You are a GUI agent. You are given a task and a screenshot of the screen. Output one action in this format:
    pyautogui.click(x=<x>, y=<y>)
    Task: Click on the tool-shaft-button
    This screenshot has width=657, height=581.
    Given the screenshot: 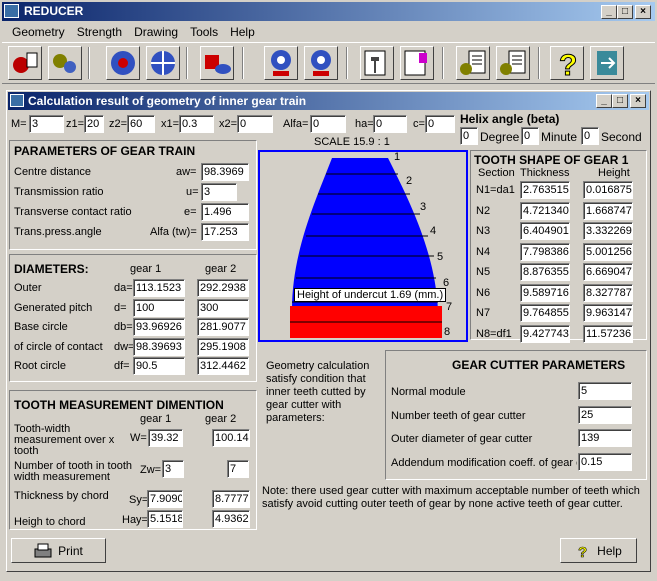 What is the action you would take?
    pyautogui.click(x=217, y=63)
    